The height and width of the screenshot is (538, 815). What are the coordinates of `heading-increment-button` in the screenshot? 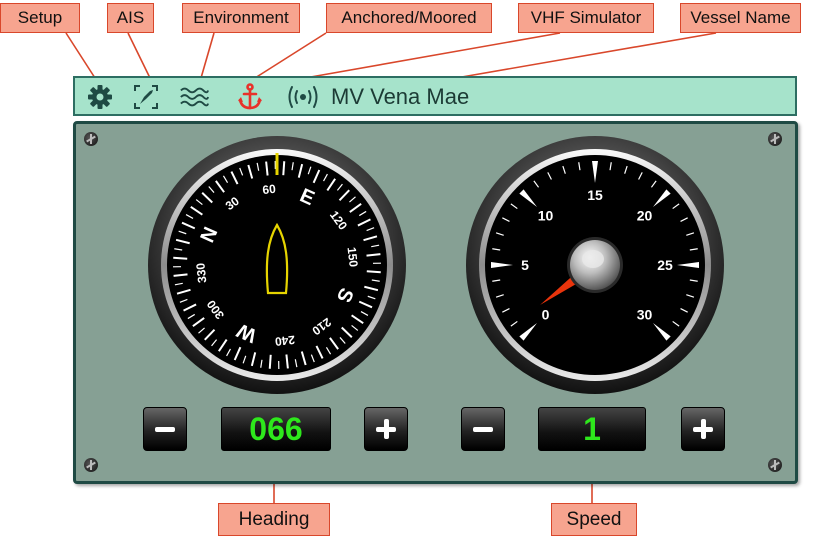 It's located at (386, 429).